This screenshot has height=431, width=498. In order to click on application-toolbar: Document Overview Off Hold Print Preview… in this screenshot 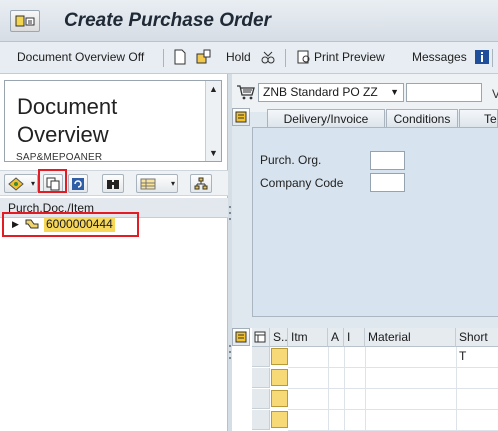, I will do `click(249, 58)`.